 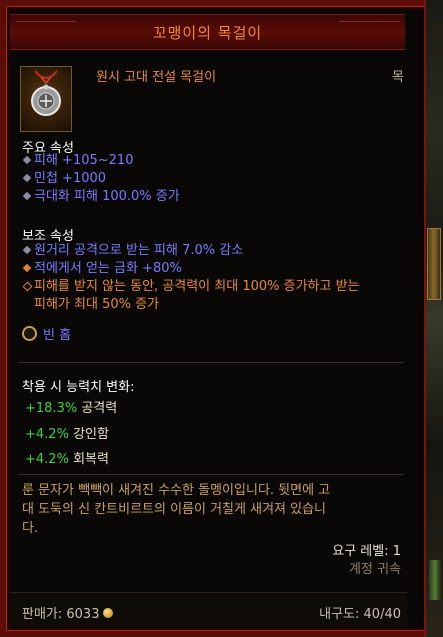 I want to click on socket-icon, so click(x=29, y=333).